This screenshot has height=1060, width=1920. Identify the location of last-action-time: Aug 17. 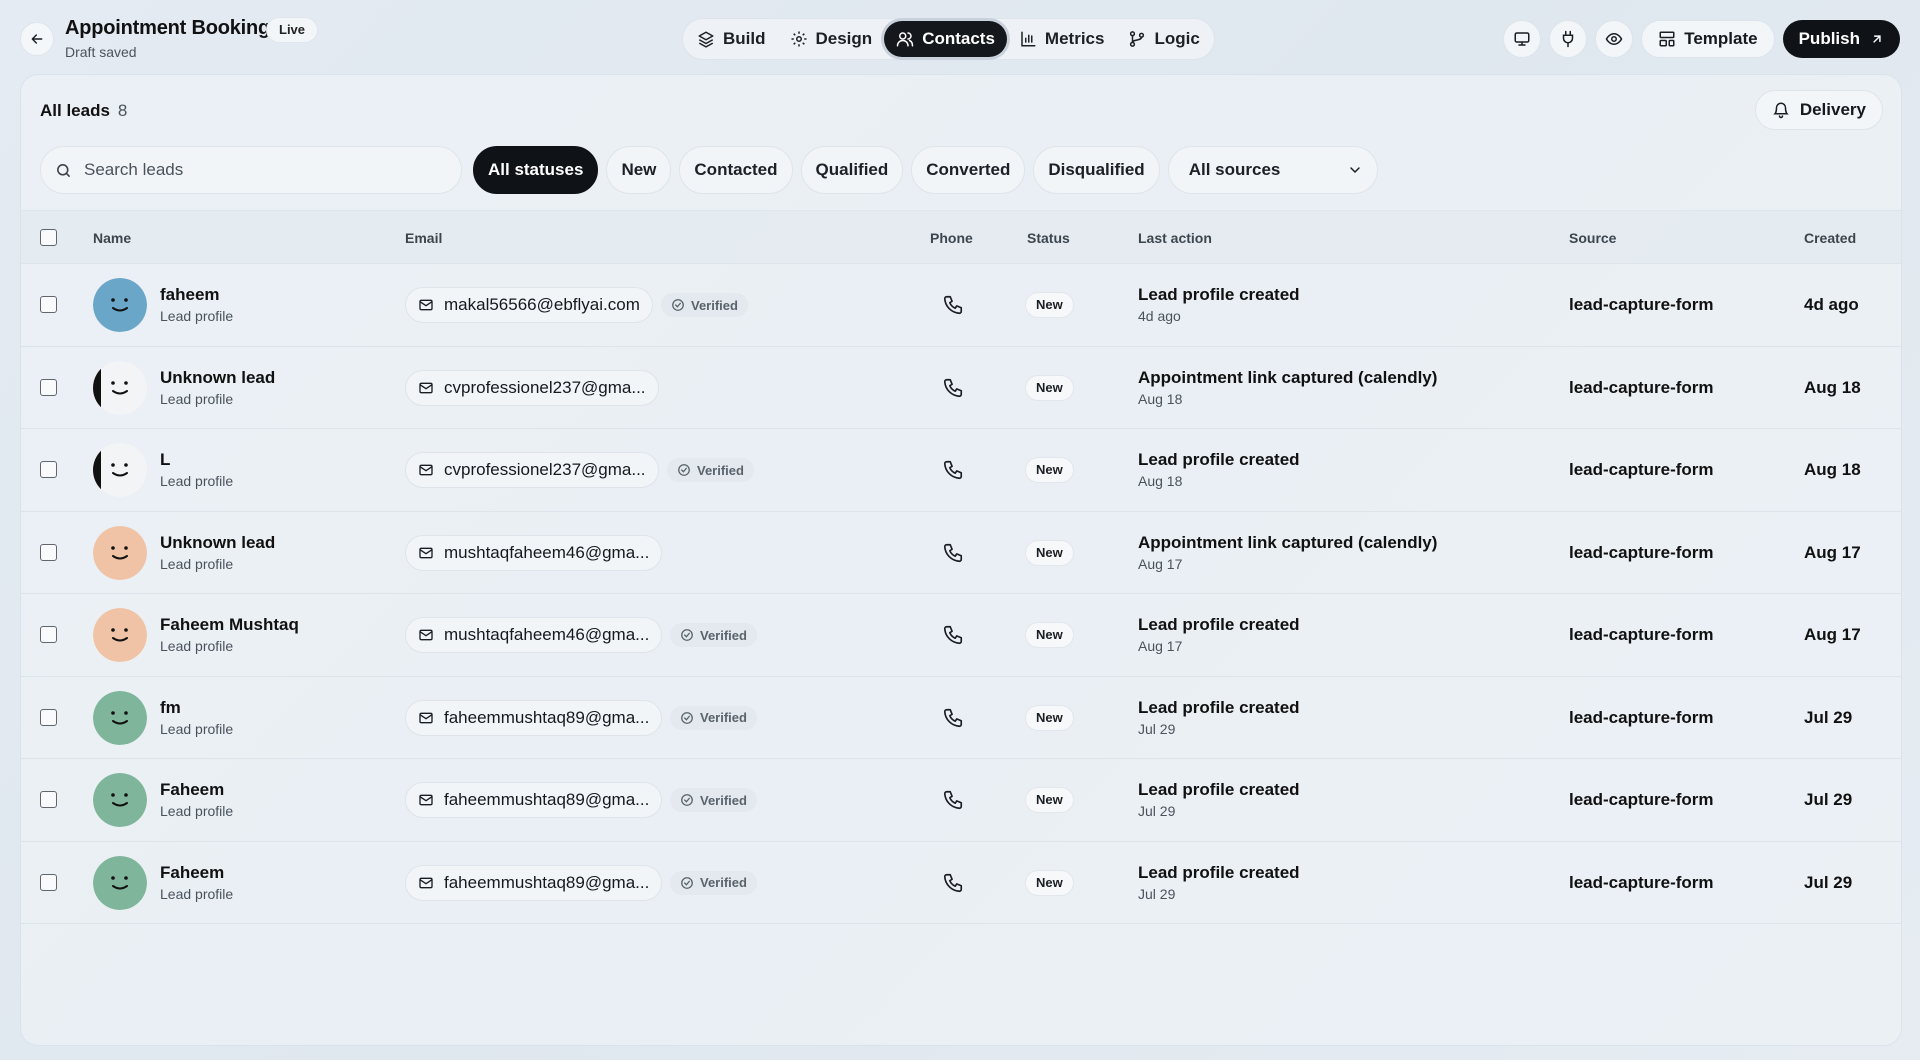
(1160, 646).